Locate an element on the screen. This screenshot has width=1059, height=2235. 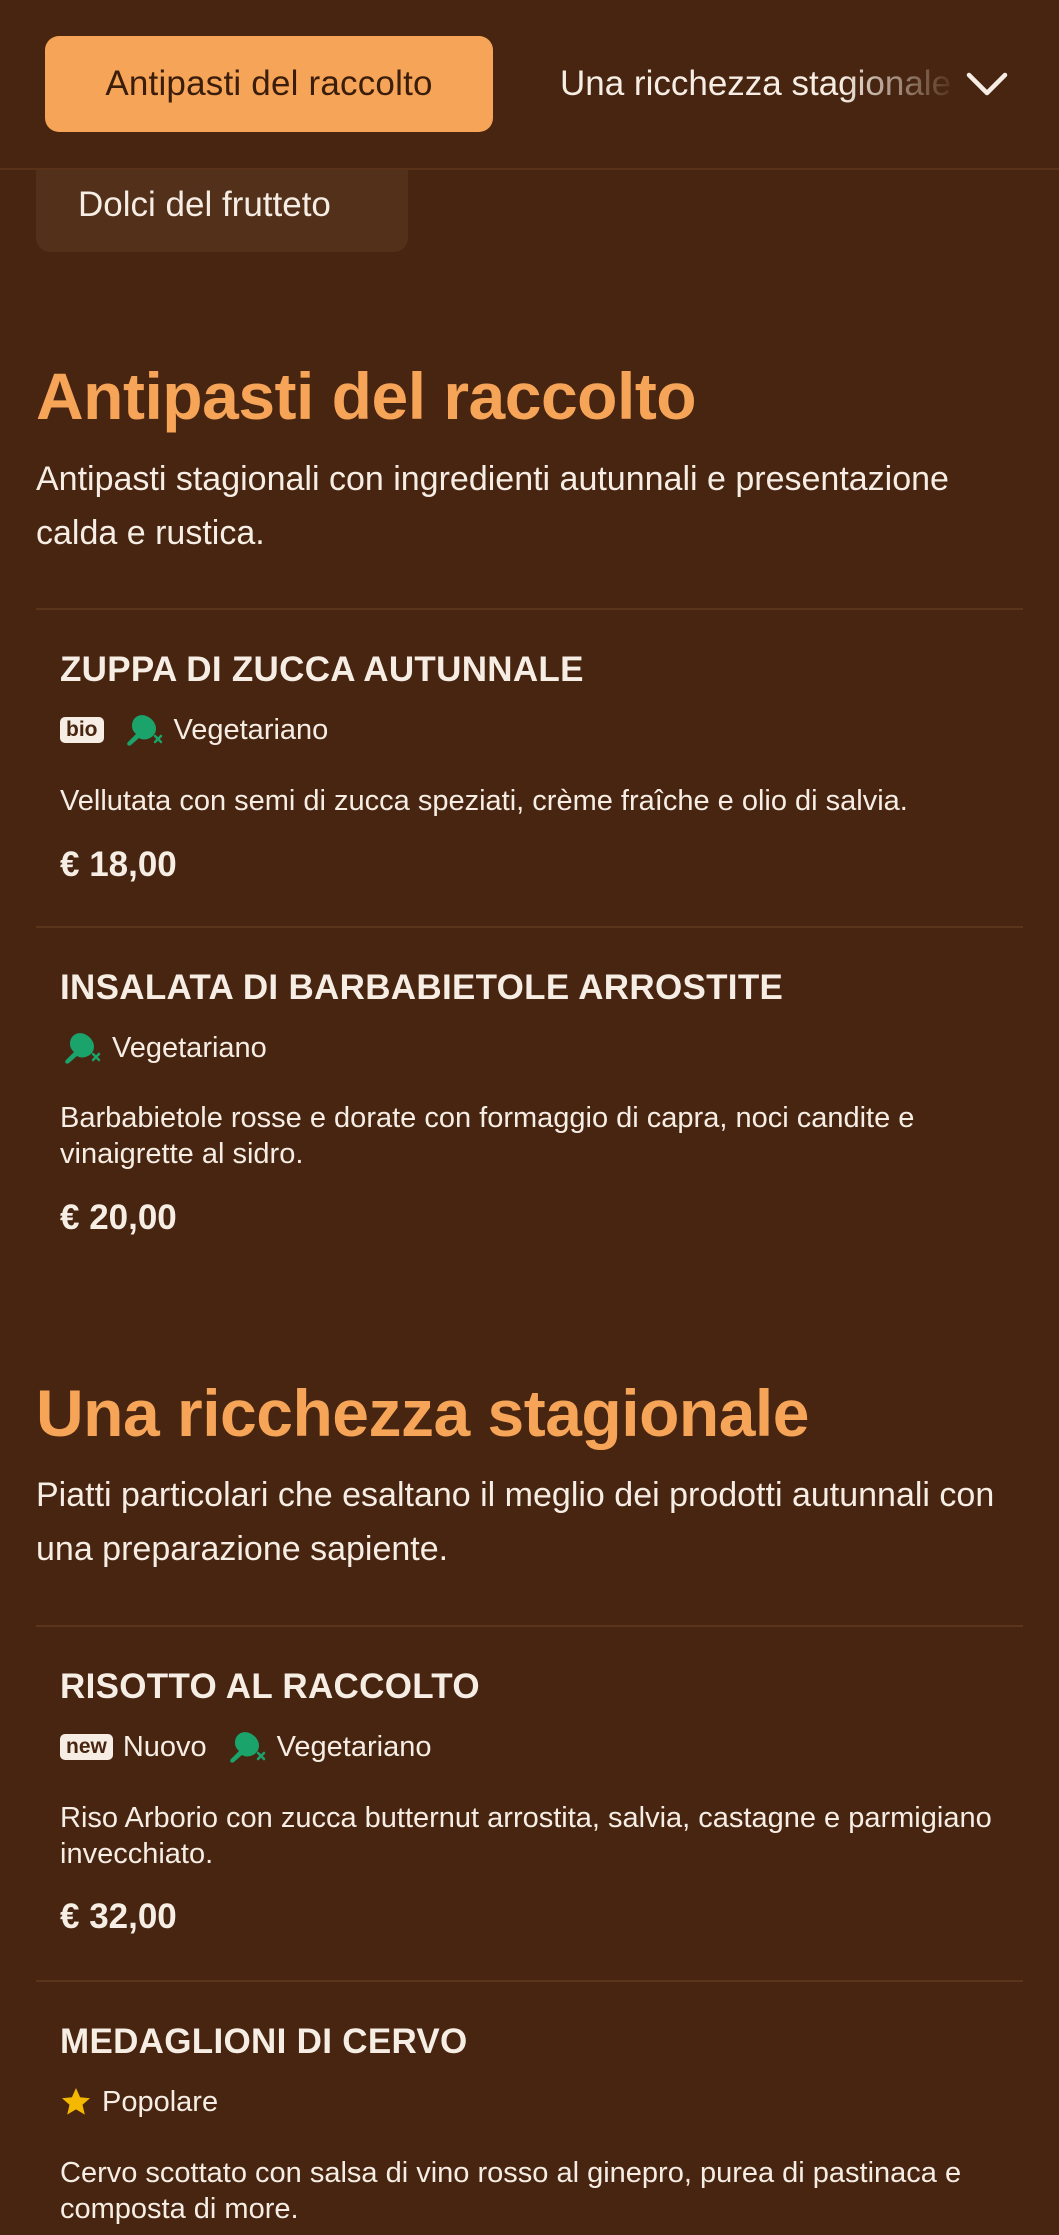
popular-label: Popolare is located at coordinates (160, 2101).